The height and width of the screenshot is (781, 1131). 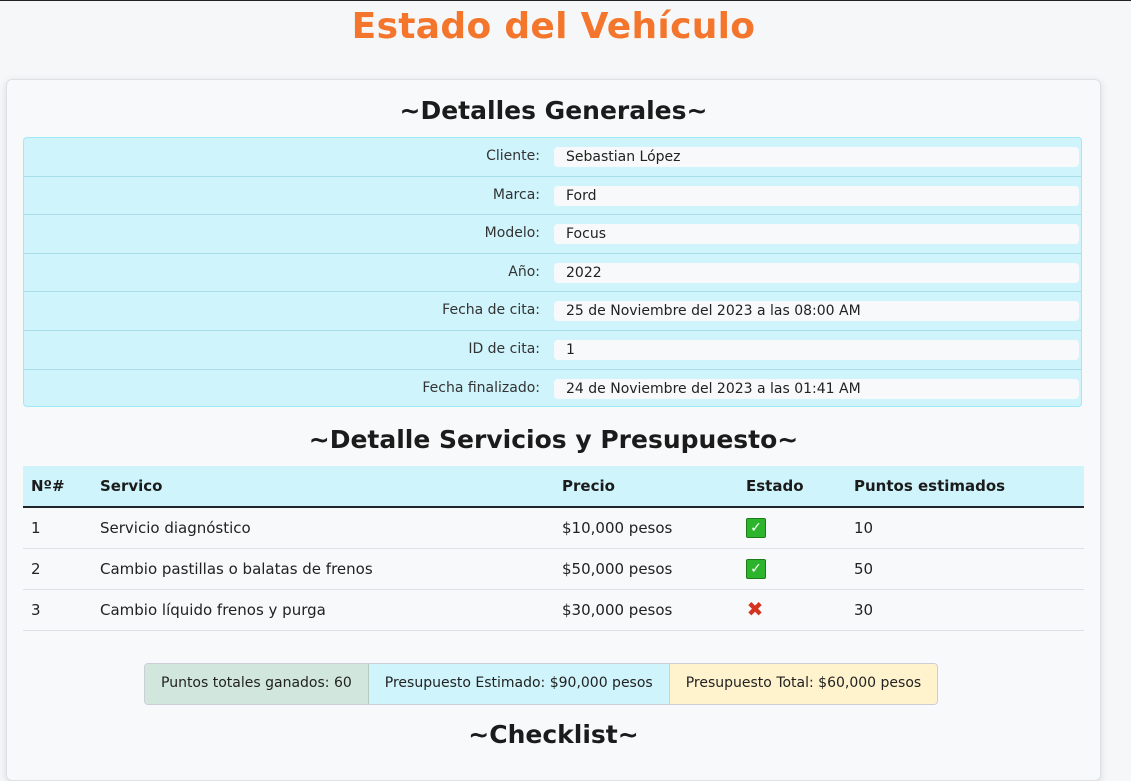 What do you see at coordinates (57, 610) in the screenshot?
I see `cell-num: 3` at bounding box center [57, 610].